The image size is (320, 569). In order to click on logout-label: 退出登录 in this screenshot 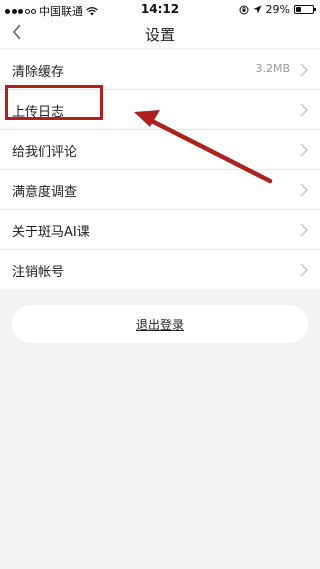, I will do `click(159, 324)`.